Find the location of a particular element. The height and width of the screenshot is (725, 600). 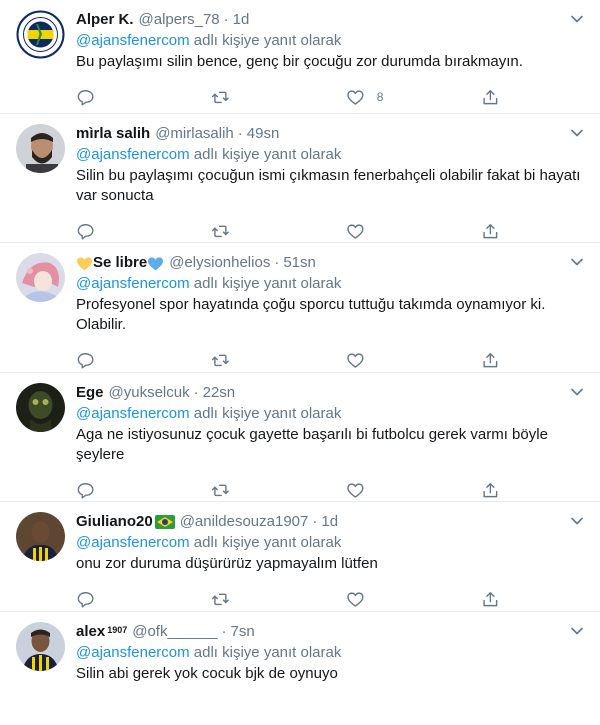

timestamp: 49sn is located at coordinates (263, 134).